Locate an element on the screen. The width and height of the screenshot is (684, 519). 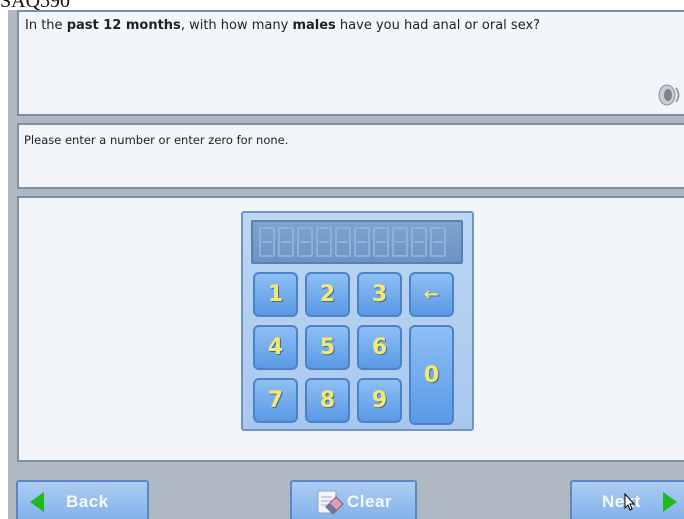
clear-button: Clear is located at coordinates (353, 499).